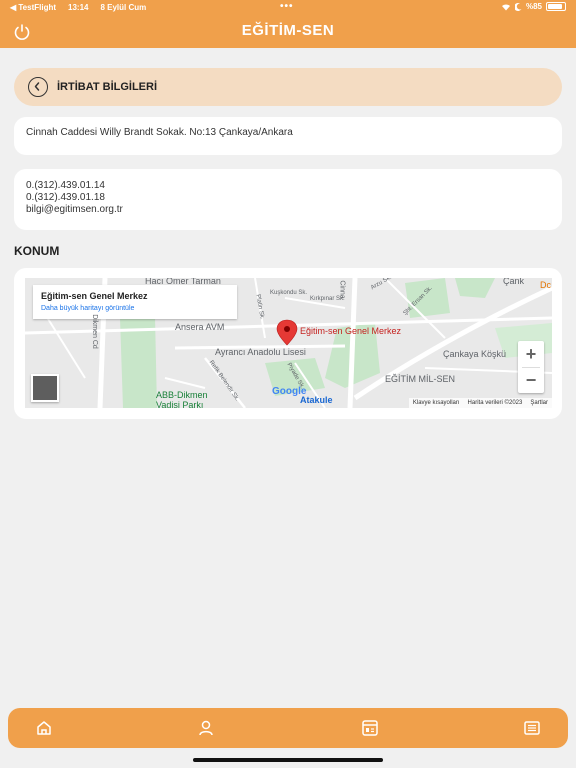 Image resolution: width=576 pixels, height=768 pixels. Describe the element at coordinates (260, 352) in the screenshot. I see `map-label-ayranci: Ayrancı Anadolu Lisesi` at that location.